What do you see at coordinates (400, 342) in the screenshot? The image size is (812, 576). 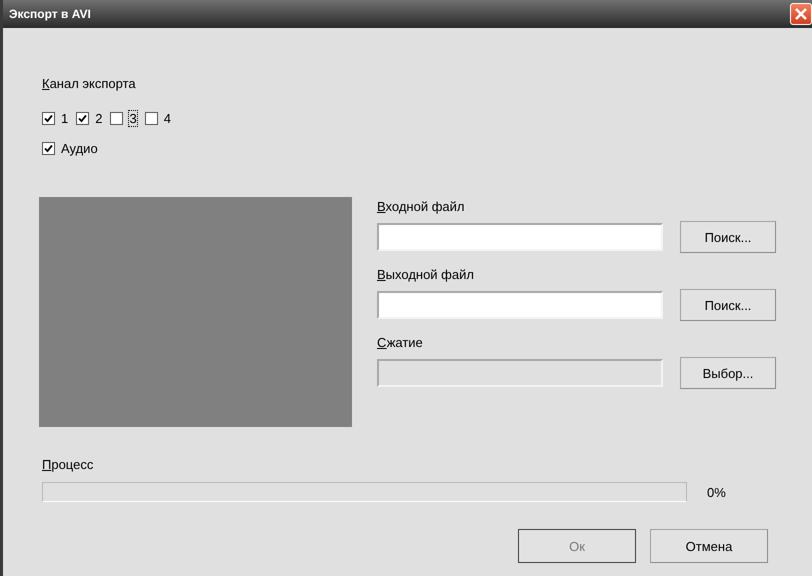 I see `field-label: Сжатие` at bounding box center [400, 342].